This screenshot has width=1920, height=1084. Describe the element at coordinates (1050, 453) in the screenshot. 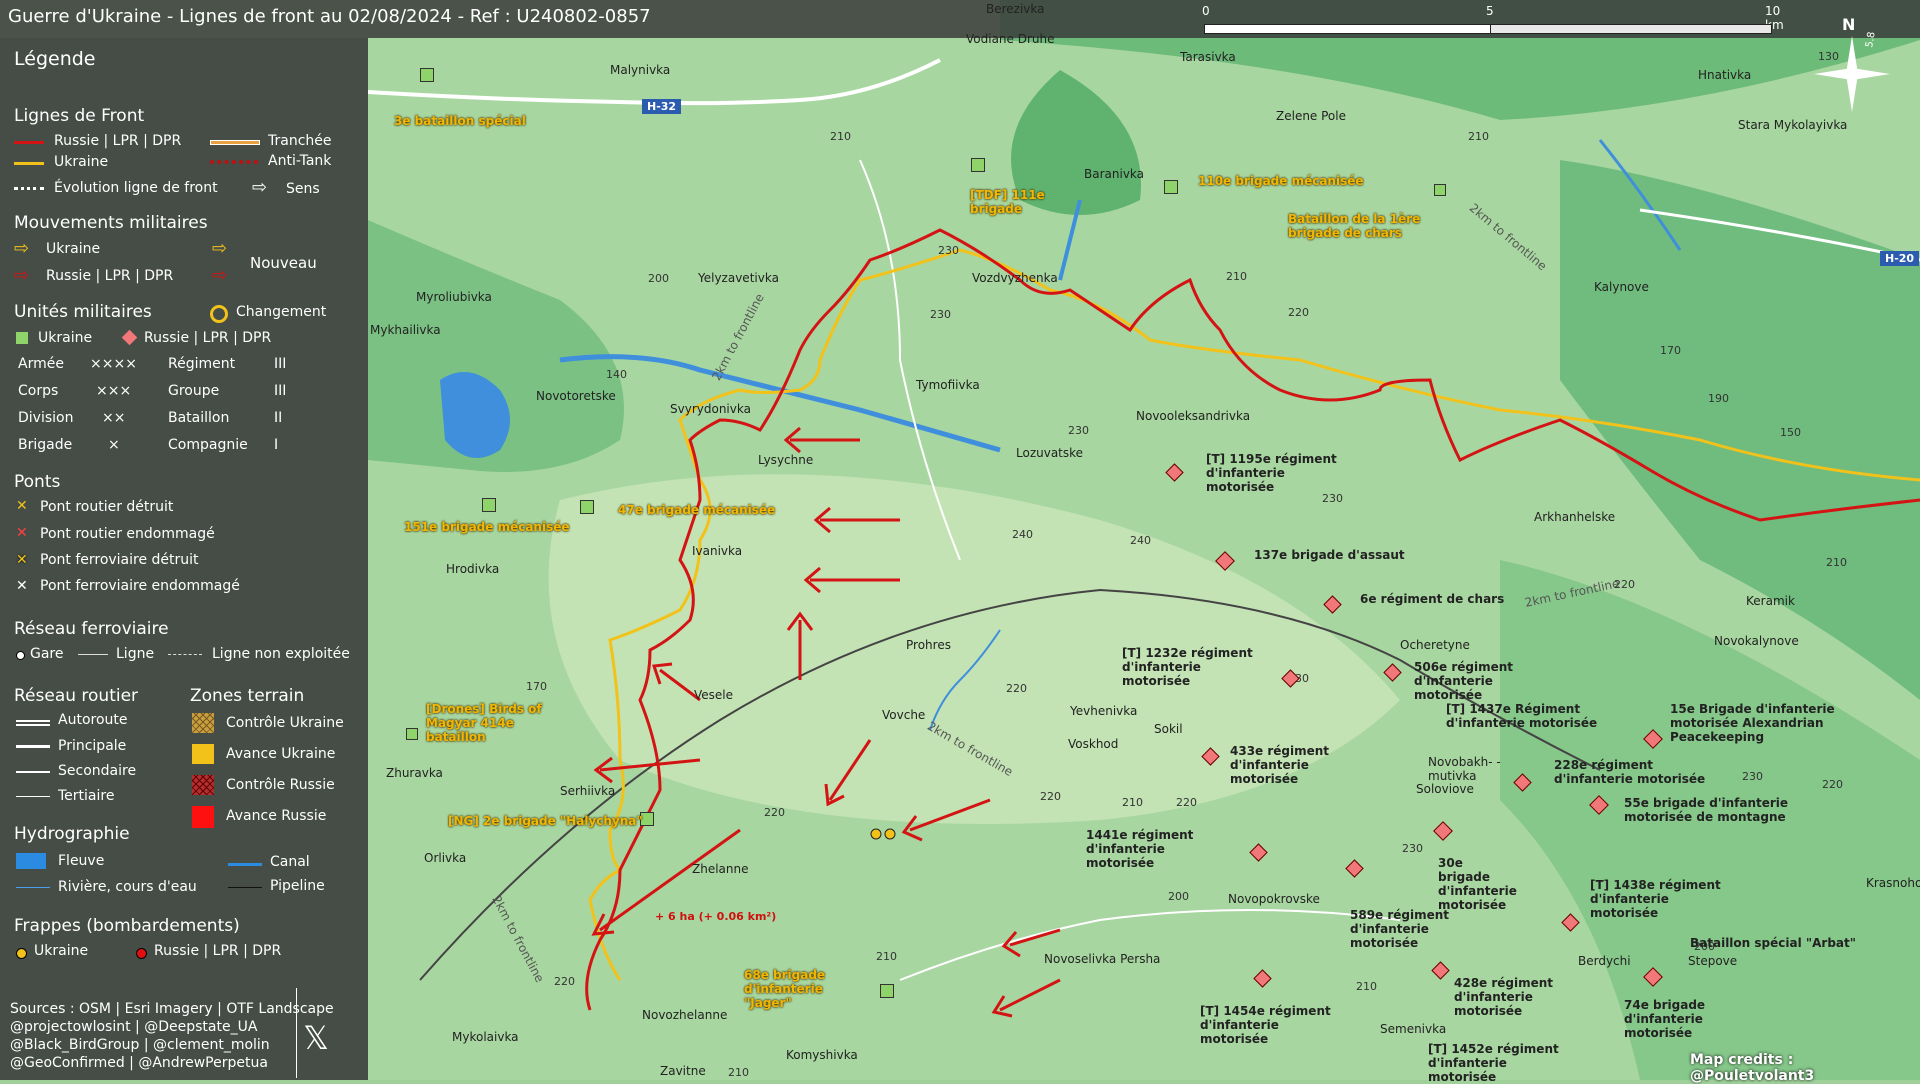

I see `place-label: Lozuvatske` at that location.